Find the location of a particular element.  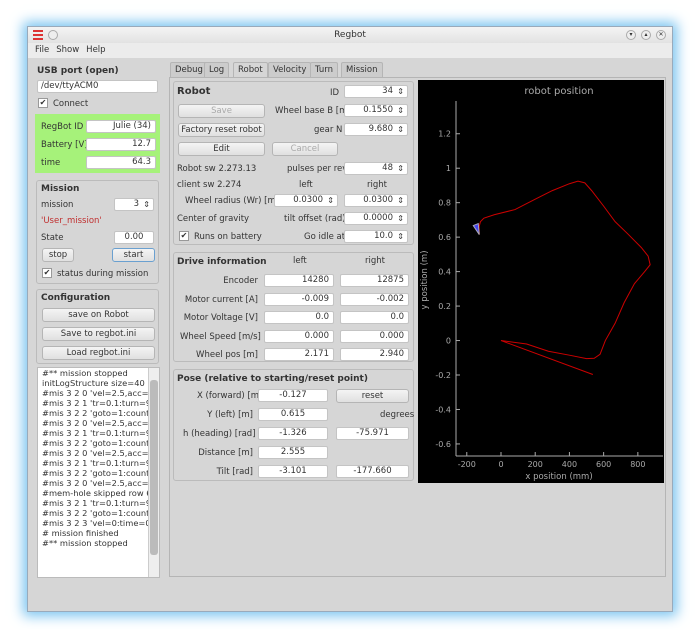

save-ini-button: Save to regbot.ini is located at coordinates (98, 334).